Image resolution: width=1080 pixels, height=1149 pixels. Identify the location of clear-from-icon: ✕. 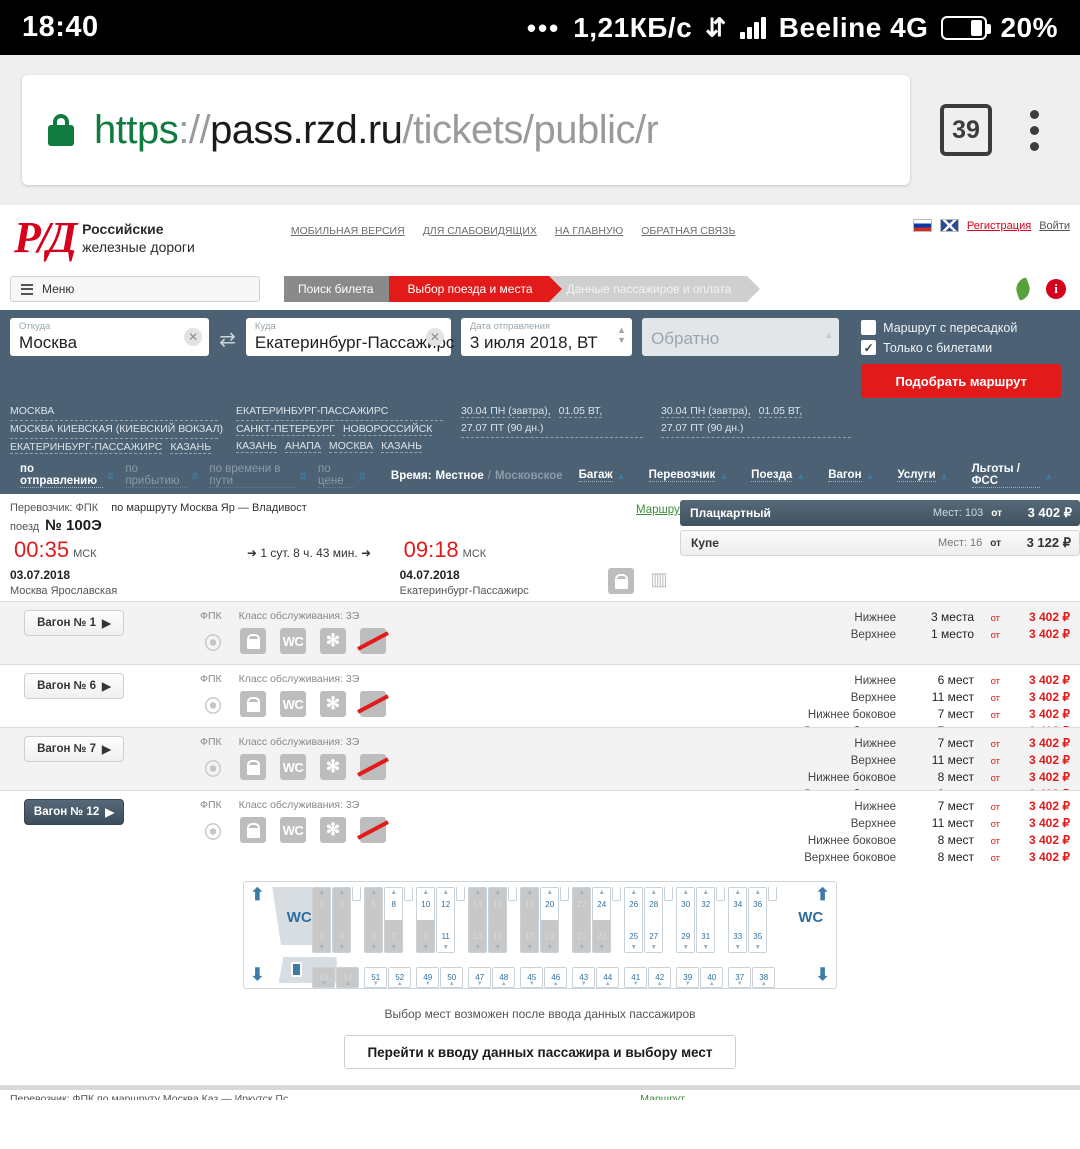
(193, 337).